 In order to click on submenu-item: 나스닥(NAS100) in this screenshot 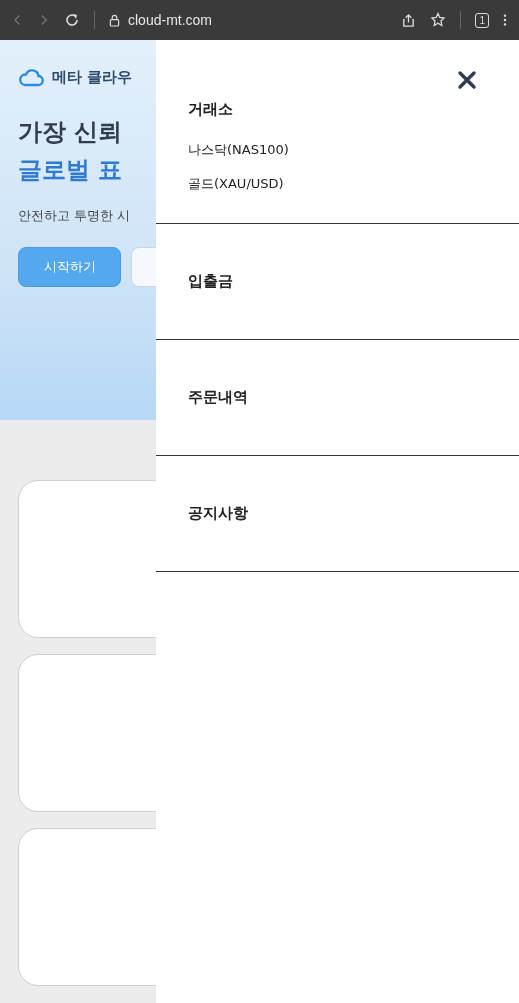, I will do `click(337, 150)`.